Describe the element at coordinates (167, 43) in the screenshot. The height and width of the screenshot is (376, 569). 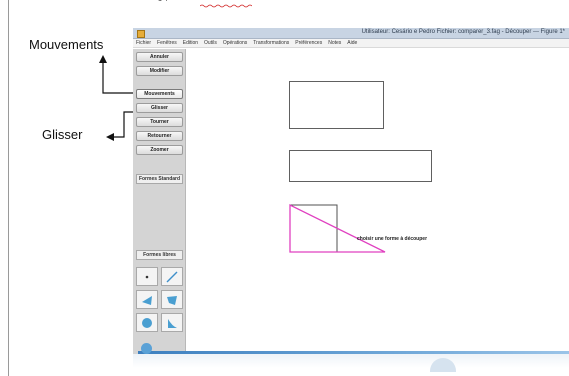
I see `menu-fenetres: Fenêtres` at that location.